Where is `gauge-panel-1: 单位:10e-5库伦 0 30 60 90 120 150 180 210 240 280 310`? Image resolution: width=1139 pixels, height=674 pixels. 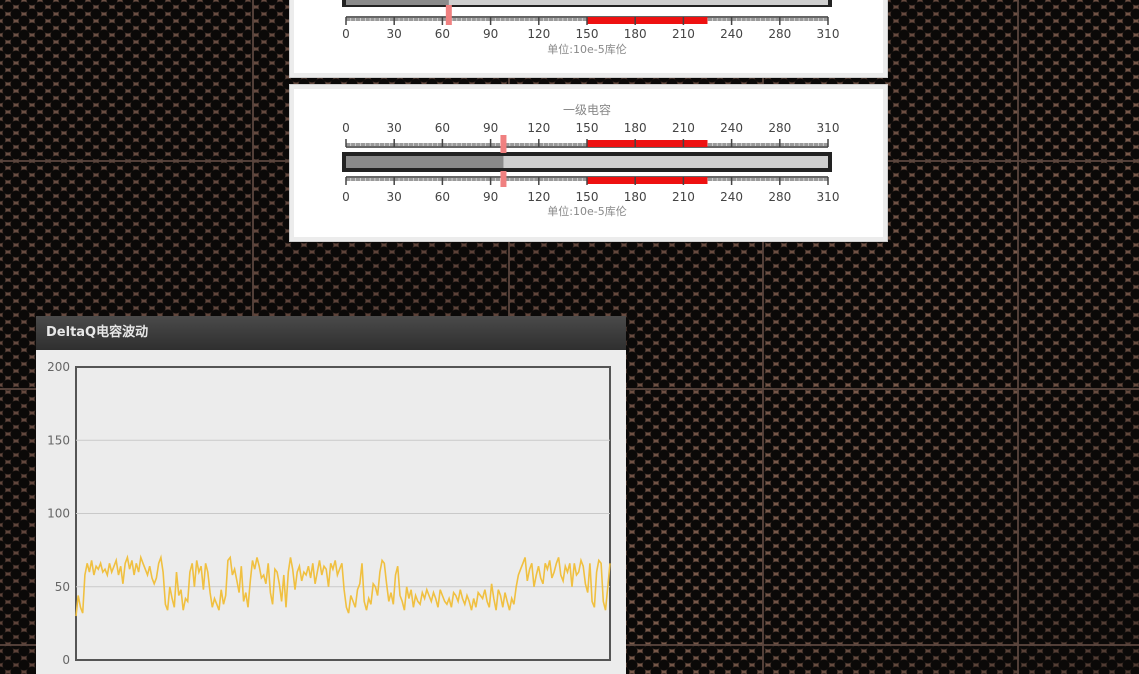
gauge-panel-1: 单位:10e-5库伦 0 30 60 90 120 150 180 210 240 280 310 is located at coordinates (588, 39).